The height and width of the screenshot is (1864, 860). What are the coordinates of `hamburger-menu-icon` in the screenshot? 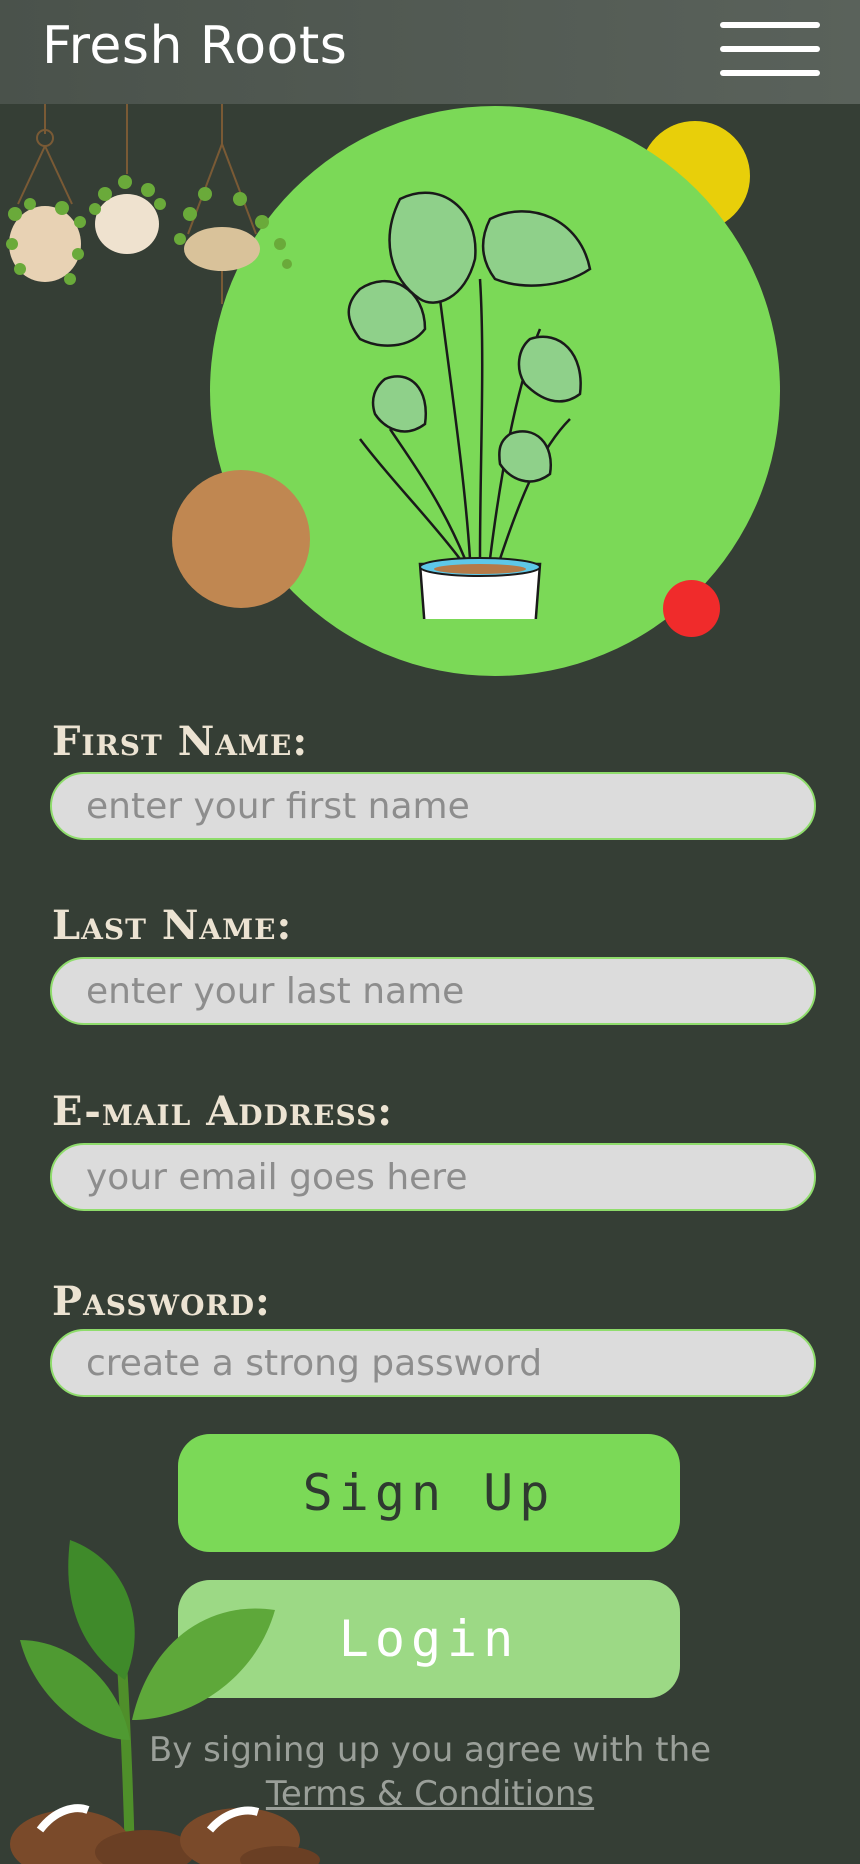 It's located at (770, 50).